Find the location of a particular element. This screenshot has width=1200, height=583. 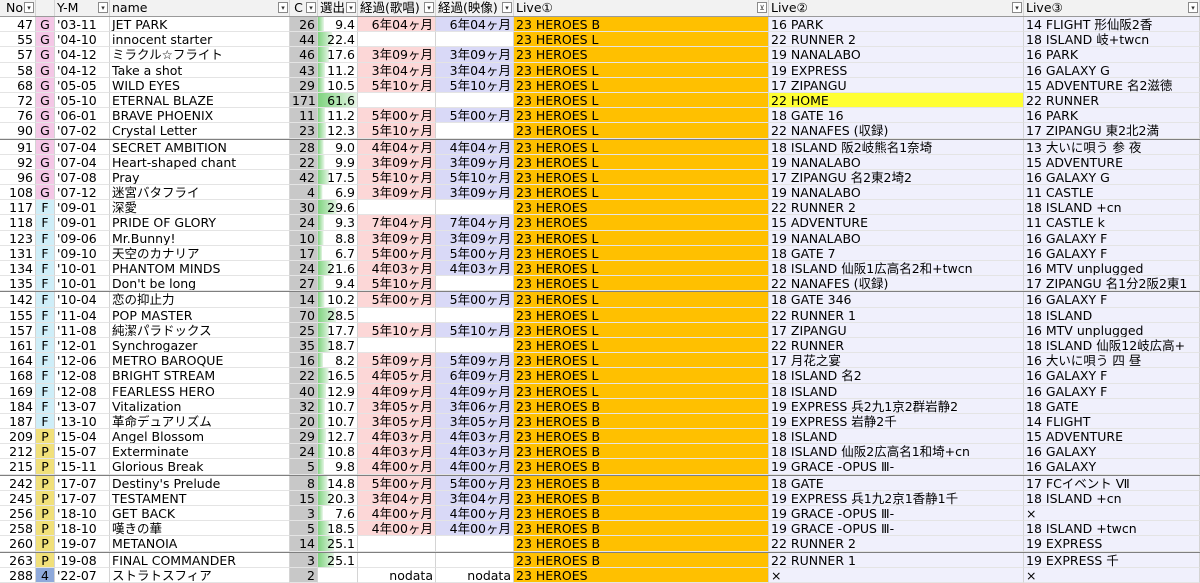

live2-cell: 18 ISLAND is located at coordinates (896, 437).